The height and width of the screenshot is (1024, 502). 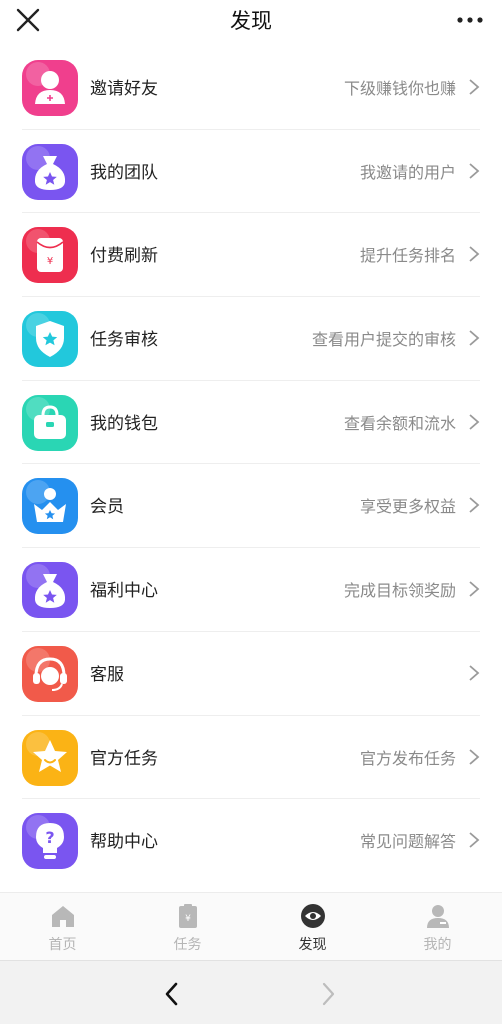 I want to click on tab-home: 首页, so click(x=62, y=927).